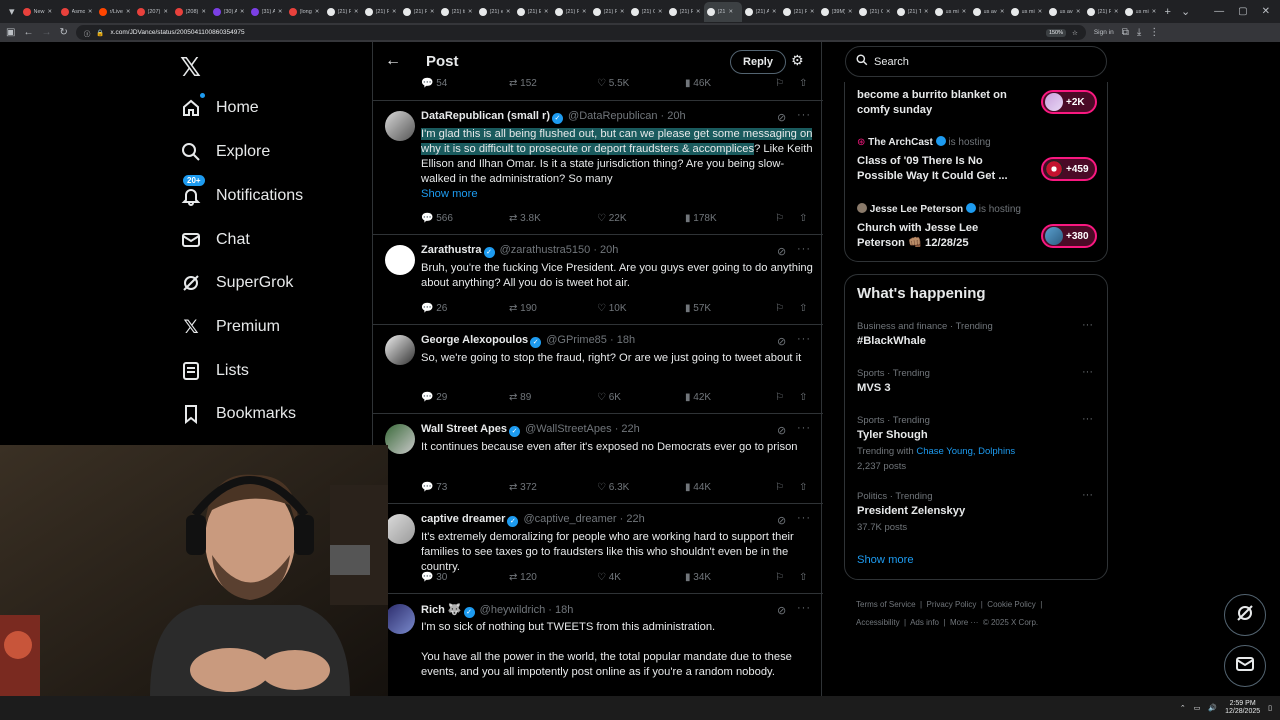  What do you see at coordinates (225, 152) in the screenshot?
I see `nav-explore: Explore` at bounding box center [225, 152].